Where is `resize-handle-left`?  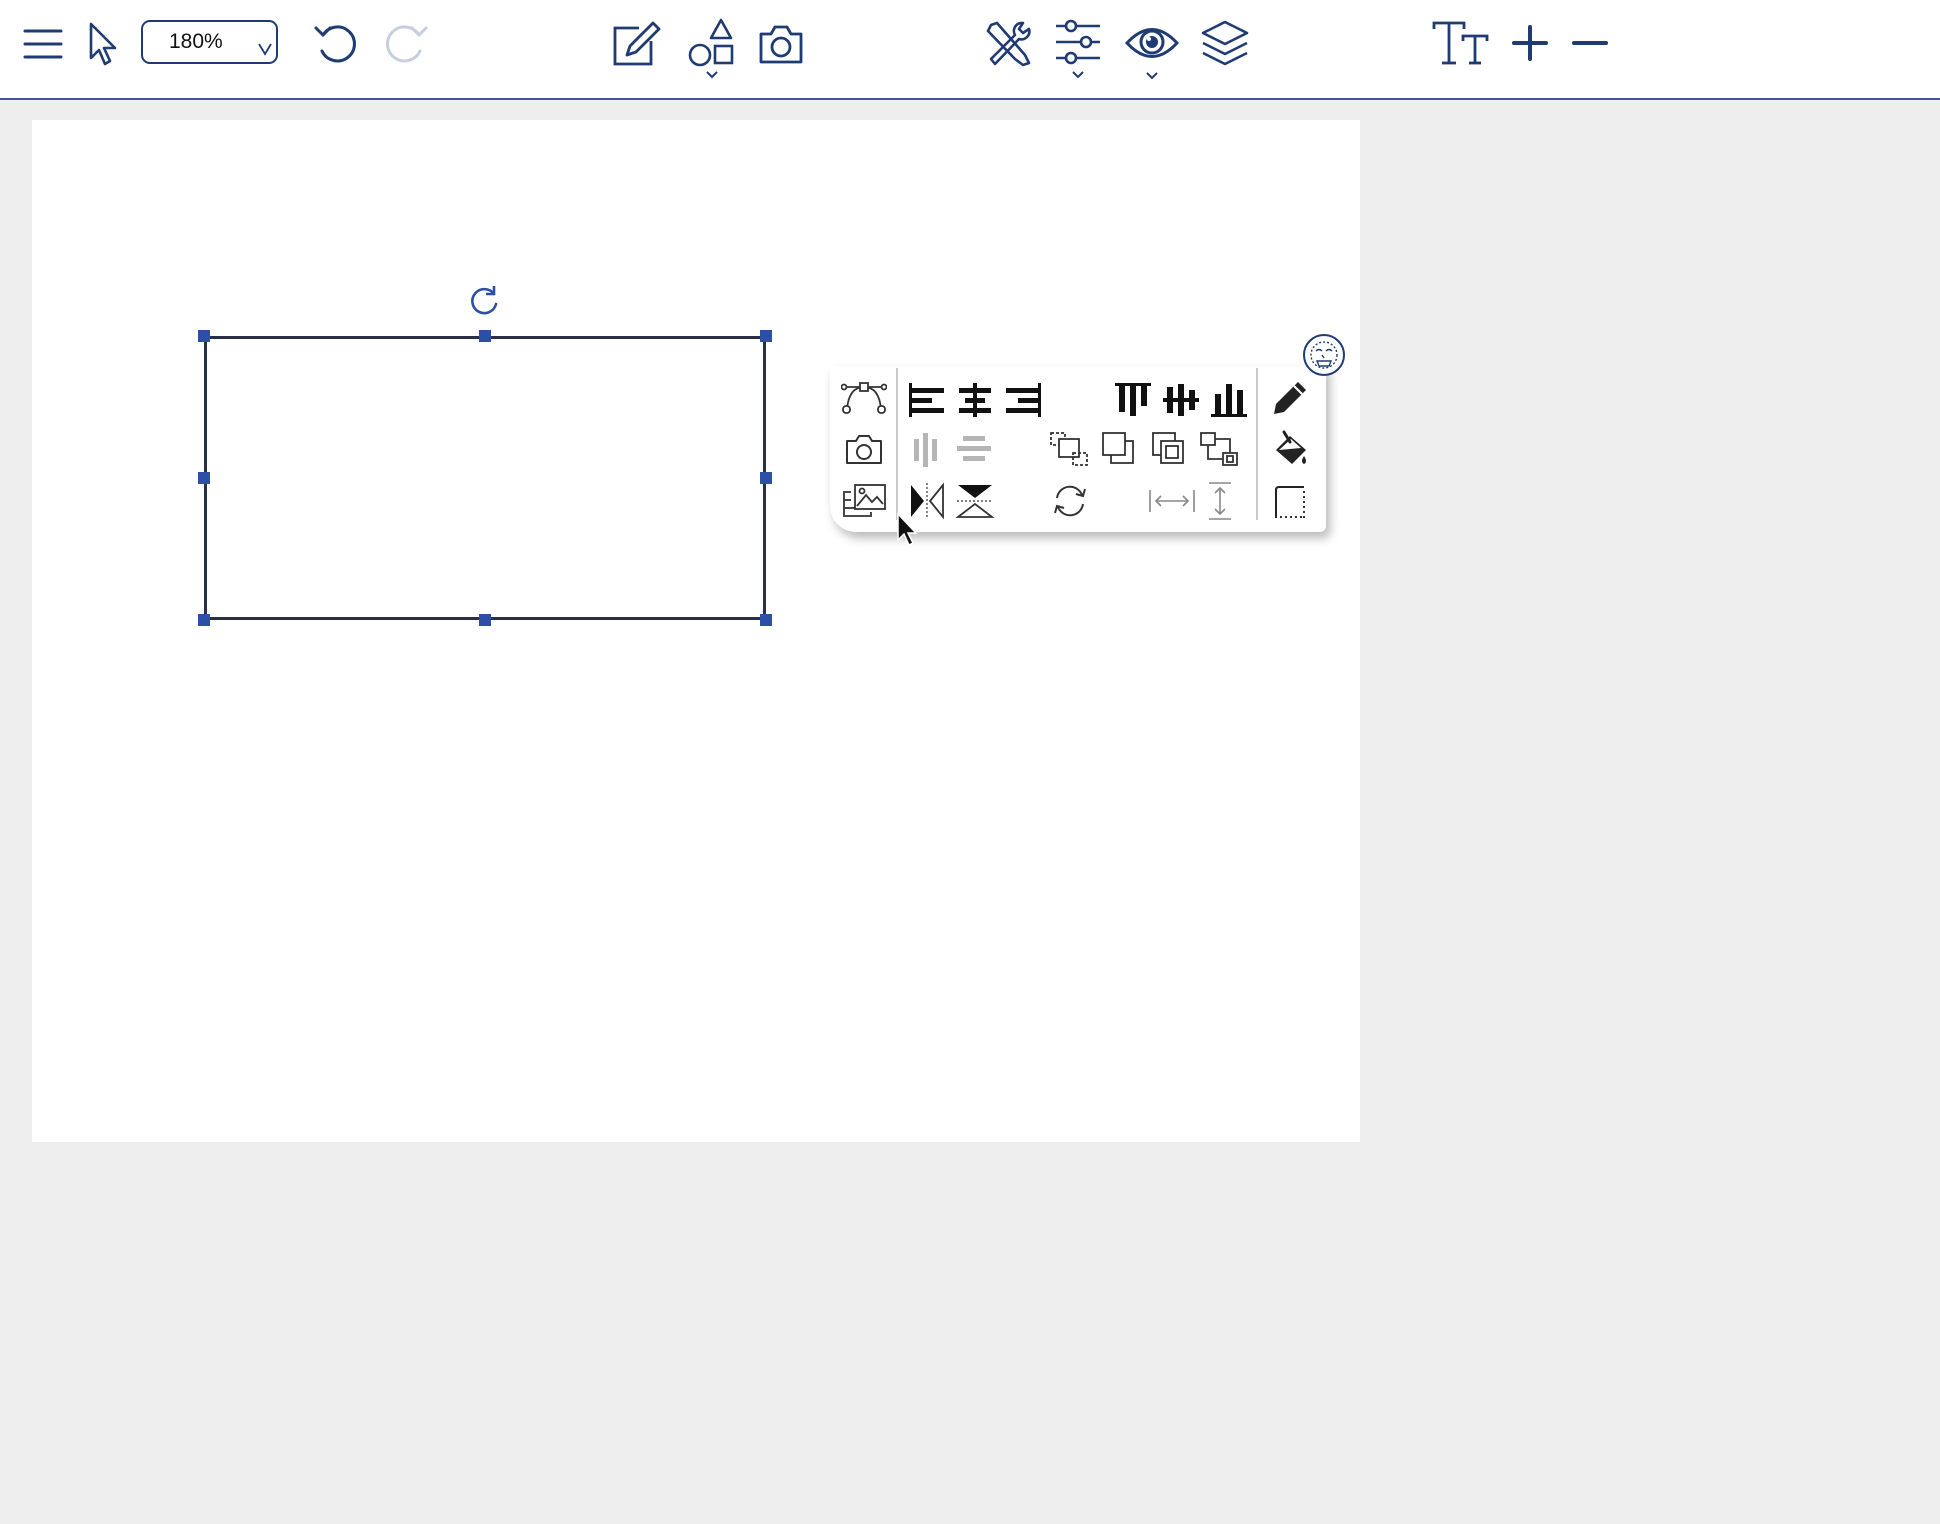
resize-handle-left is located at coordinates (204, 478).